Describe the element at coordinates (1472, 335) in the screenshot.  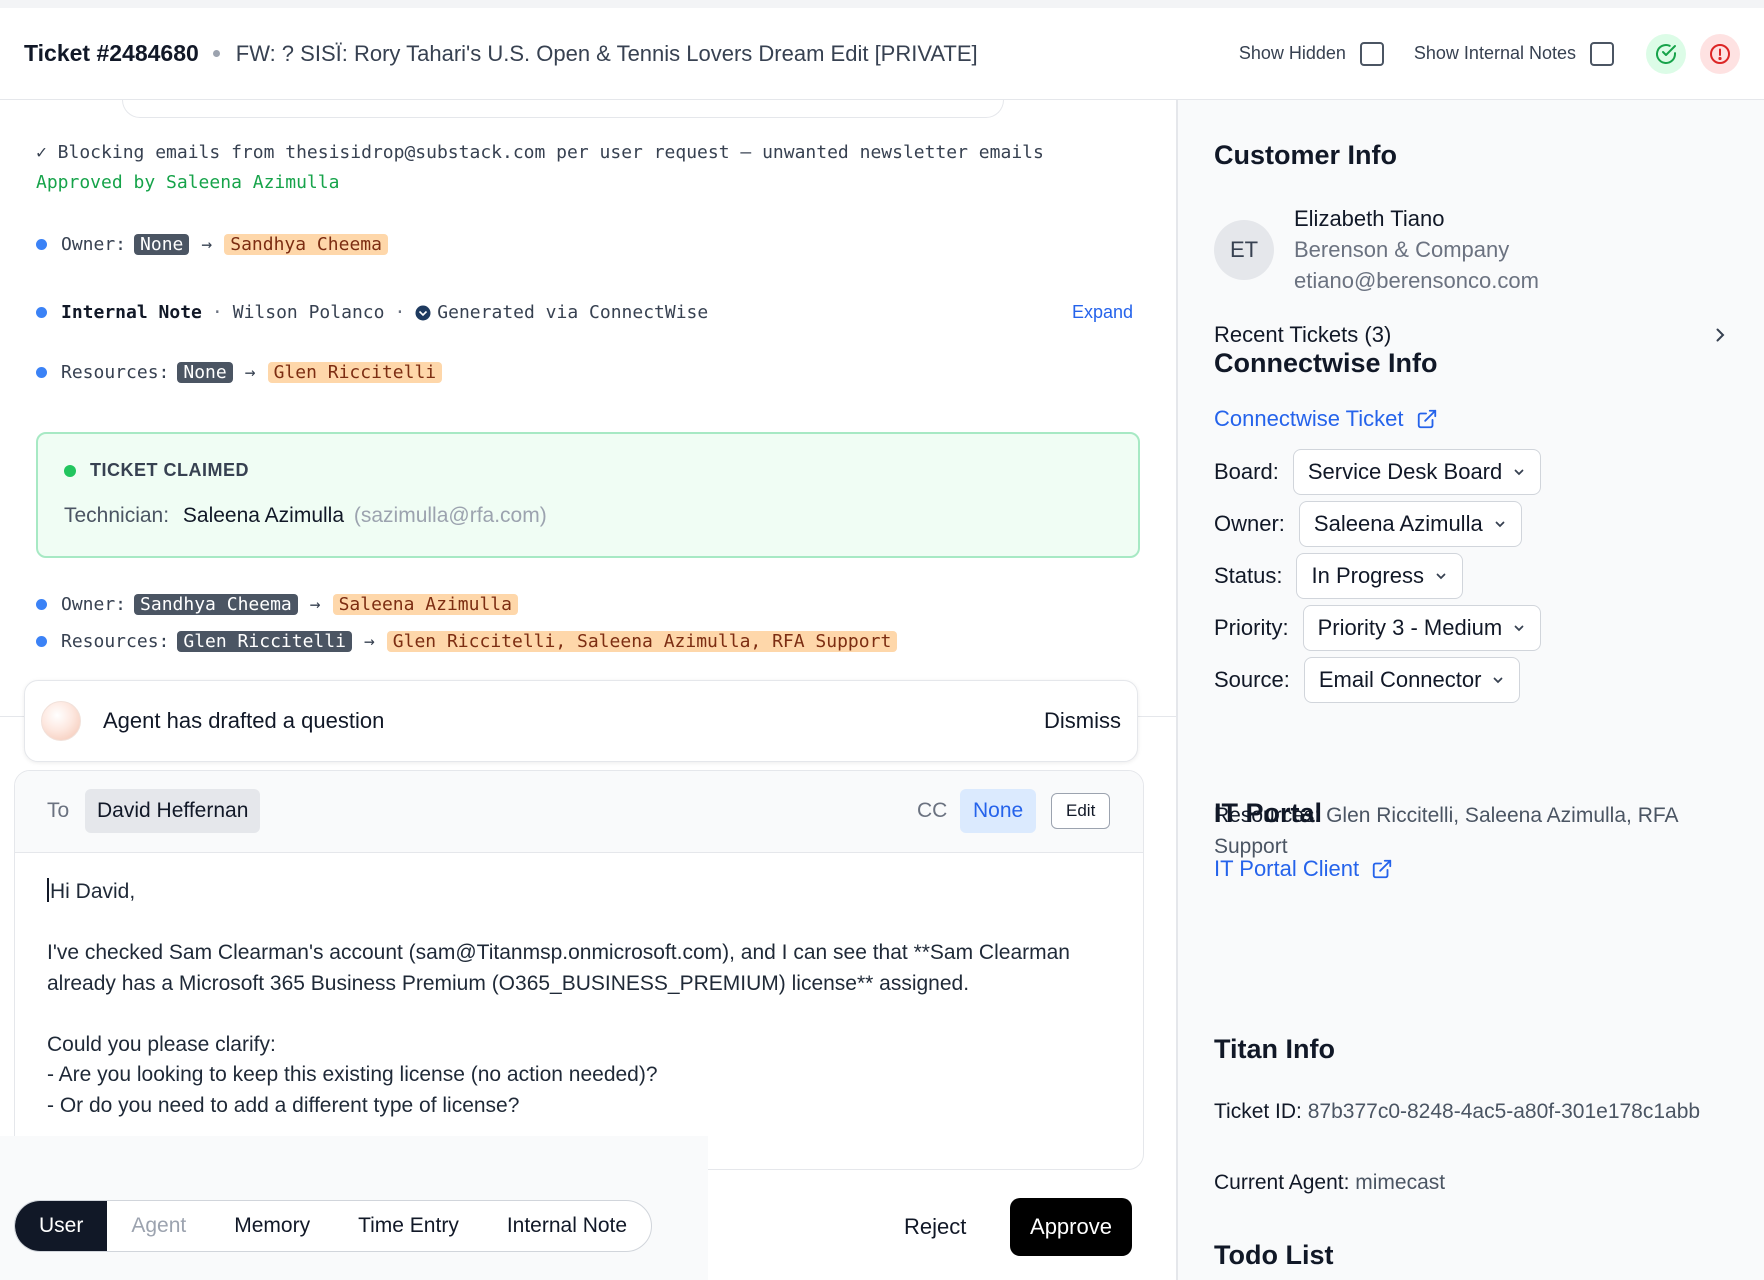
I see `recent-tickets-link: Recent Tickets (3)` at that location.